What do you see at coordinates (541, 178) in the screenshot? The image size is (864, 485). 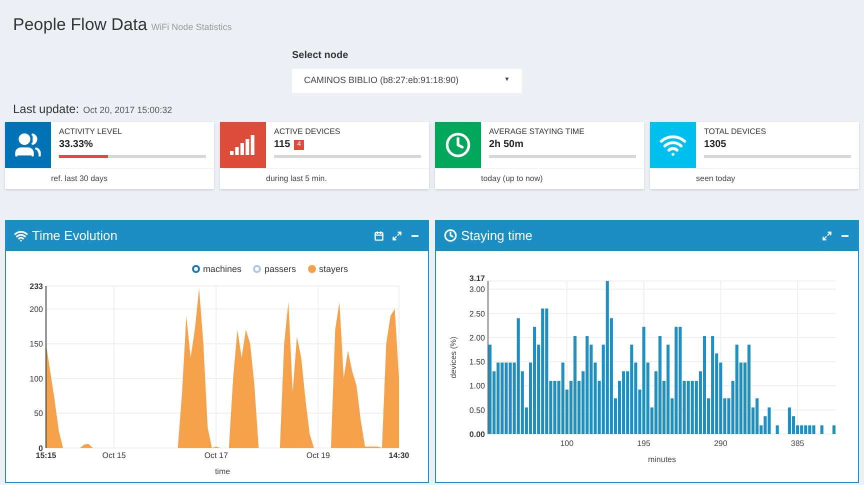 I see `stat-note: today (up to now)` at bounding box center [541, 178].